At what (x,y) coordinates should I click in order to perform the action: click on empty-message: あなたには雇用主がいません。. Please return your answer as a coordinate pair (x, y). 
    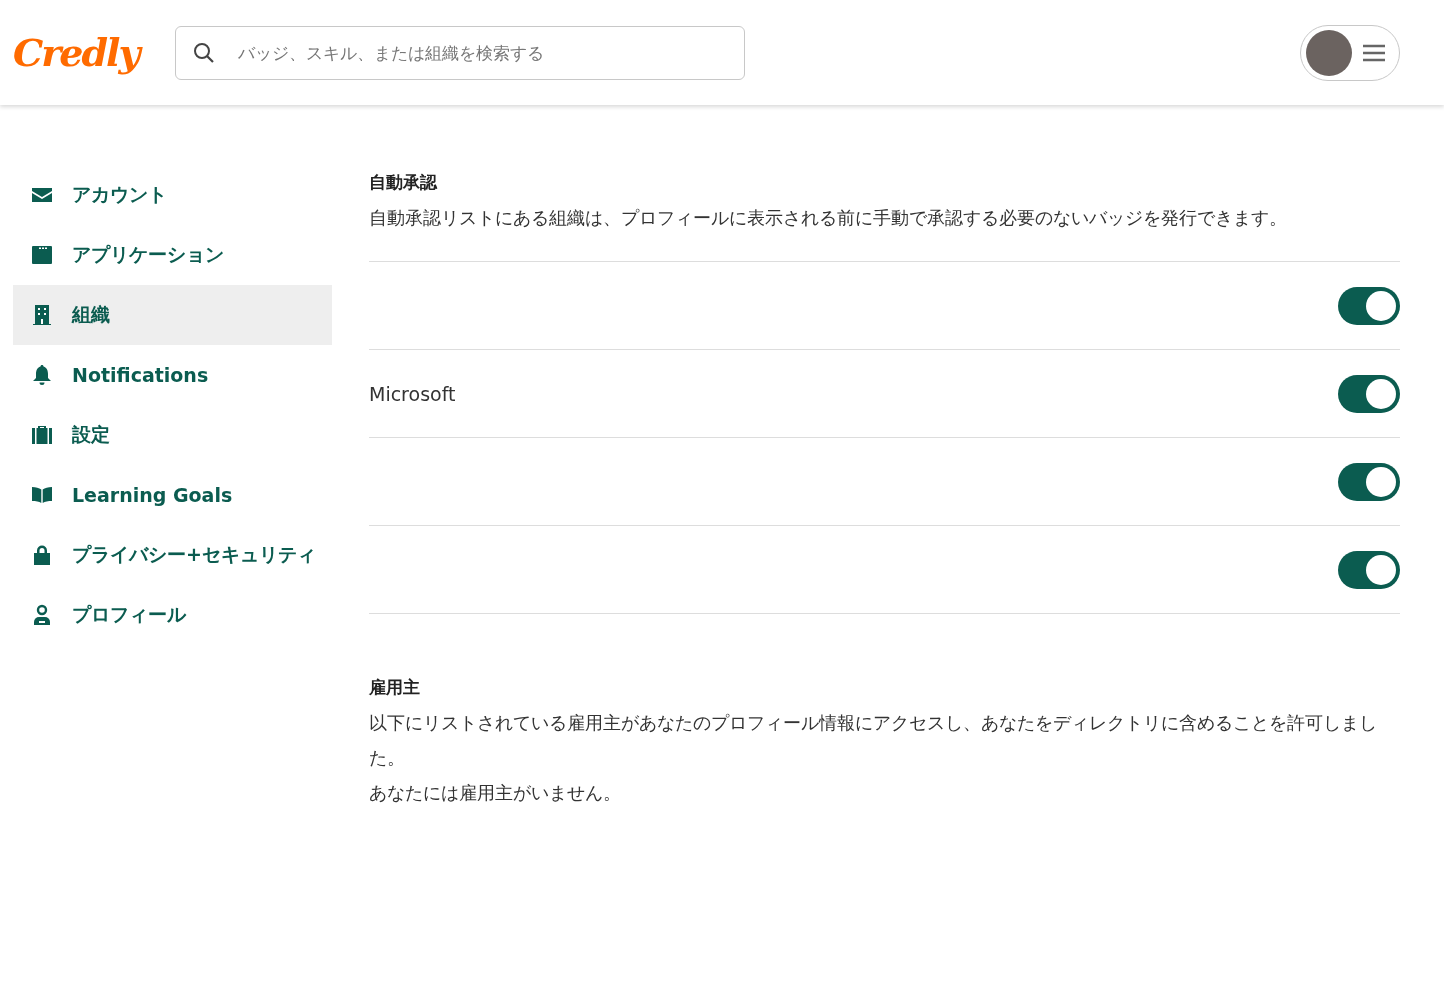
    Looking at the image, I should click on (495, 793).